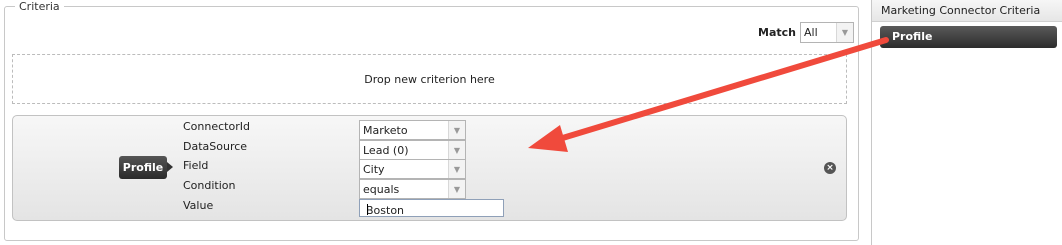 This screenshot has width=1062, height=245. Describe the element at coordinates (198, 205) in the screenshot. I see `value-label: Value` at that location.